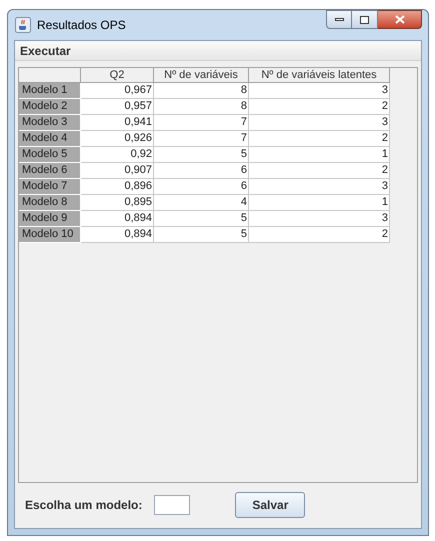  I want to click on row-header: Modelo 9, so click(50, 219).